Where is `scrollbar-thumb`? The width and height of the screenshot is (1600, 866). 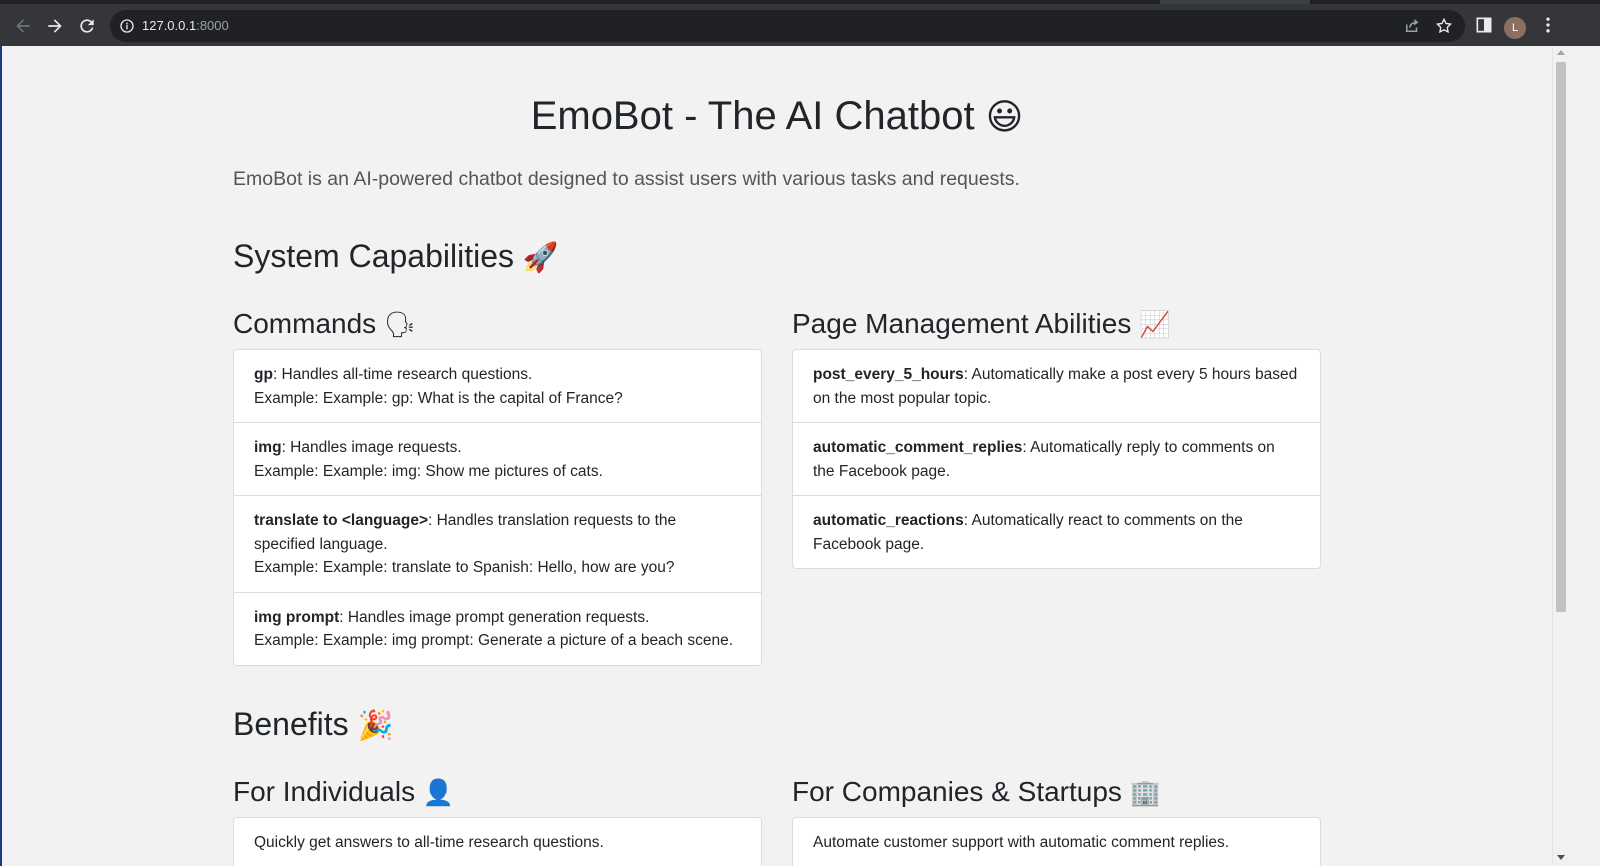 scrollbar-thumb is located at coordinates (1561, 337).